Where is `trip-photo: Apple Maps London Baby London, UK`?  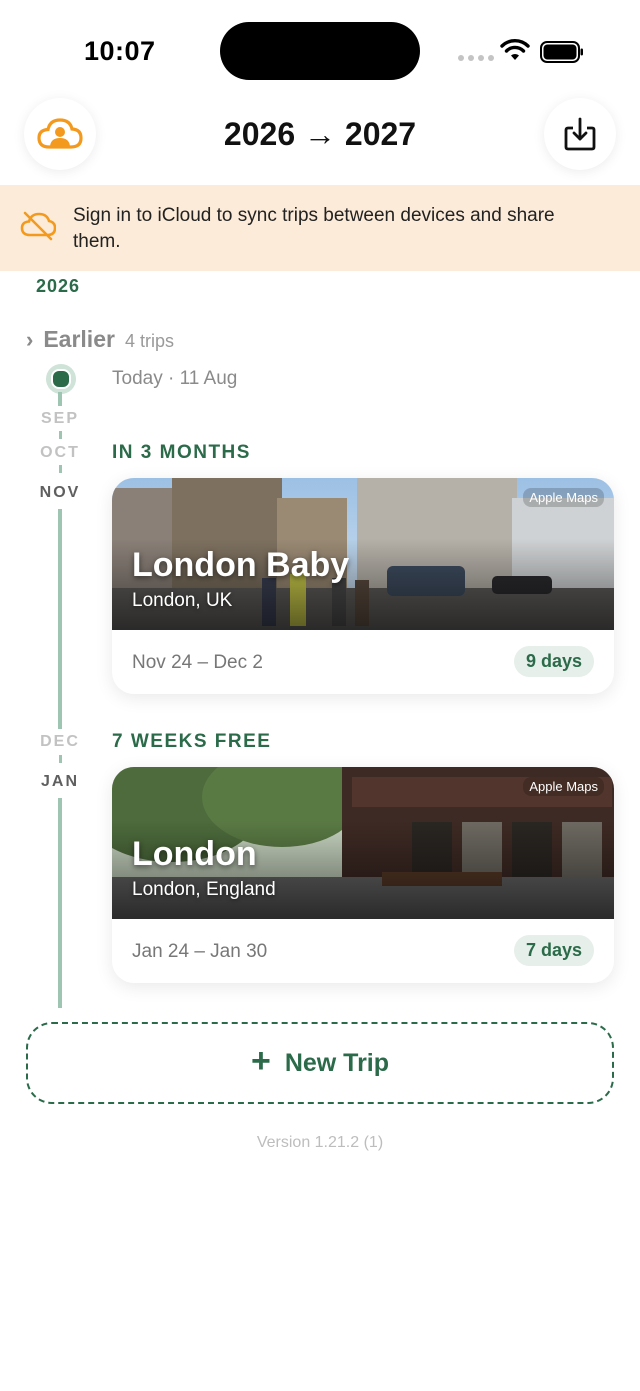 trip-photo: Apple Maps London Baby London, UK is located at coordinates (363, 554).